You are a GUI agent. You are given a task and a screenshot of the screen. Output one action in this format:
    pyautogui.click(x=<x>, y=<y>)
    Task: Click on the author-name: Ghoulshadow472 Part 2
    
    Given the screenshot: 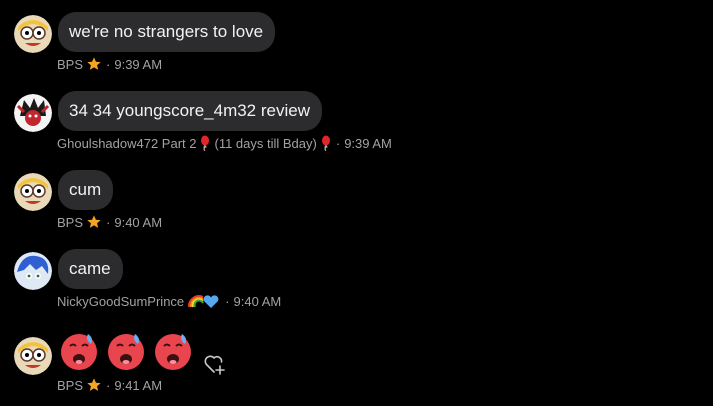 What is the action you would take?
    pyautogui.click(x=126, y=143)
    